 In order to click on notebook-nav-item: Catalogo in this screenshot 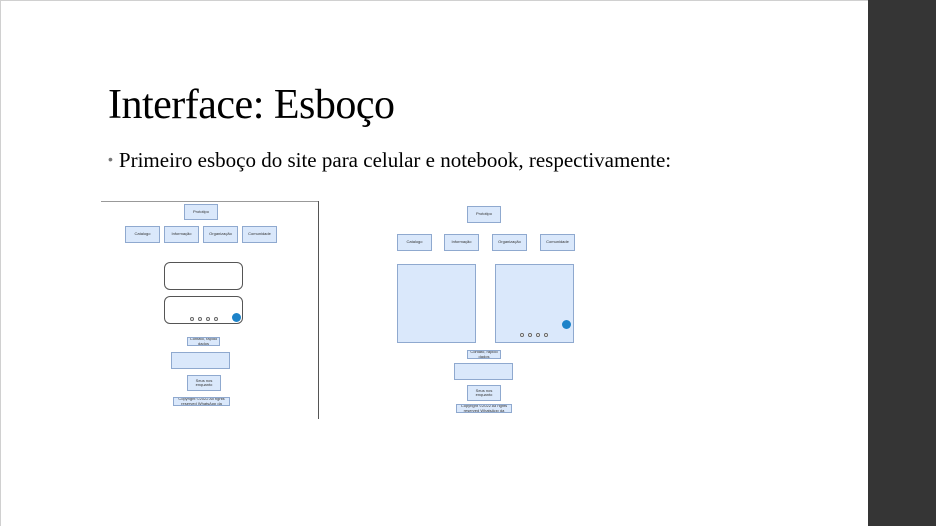, I will do `click(414, 242)`.